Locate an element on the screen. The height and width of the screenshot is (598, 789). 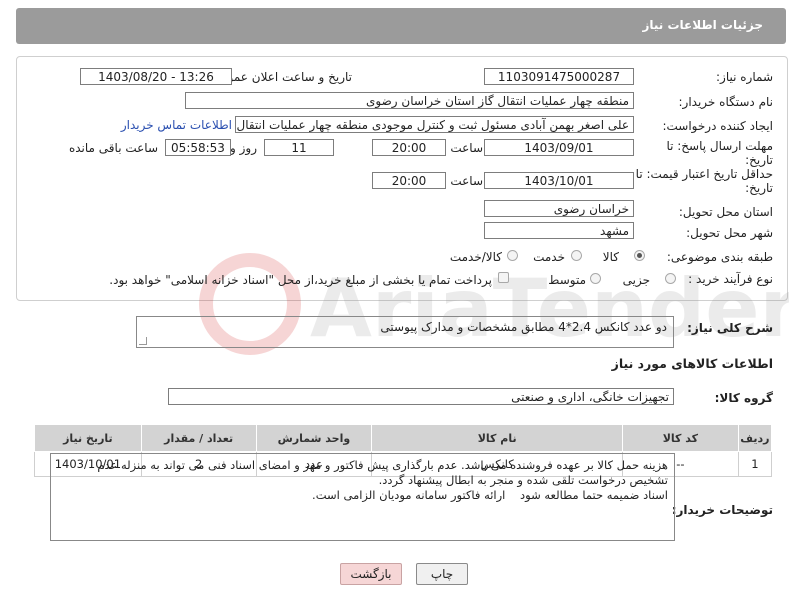
col-name-header: نام کالا is located at coordinates (497, 438).